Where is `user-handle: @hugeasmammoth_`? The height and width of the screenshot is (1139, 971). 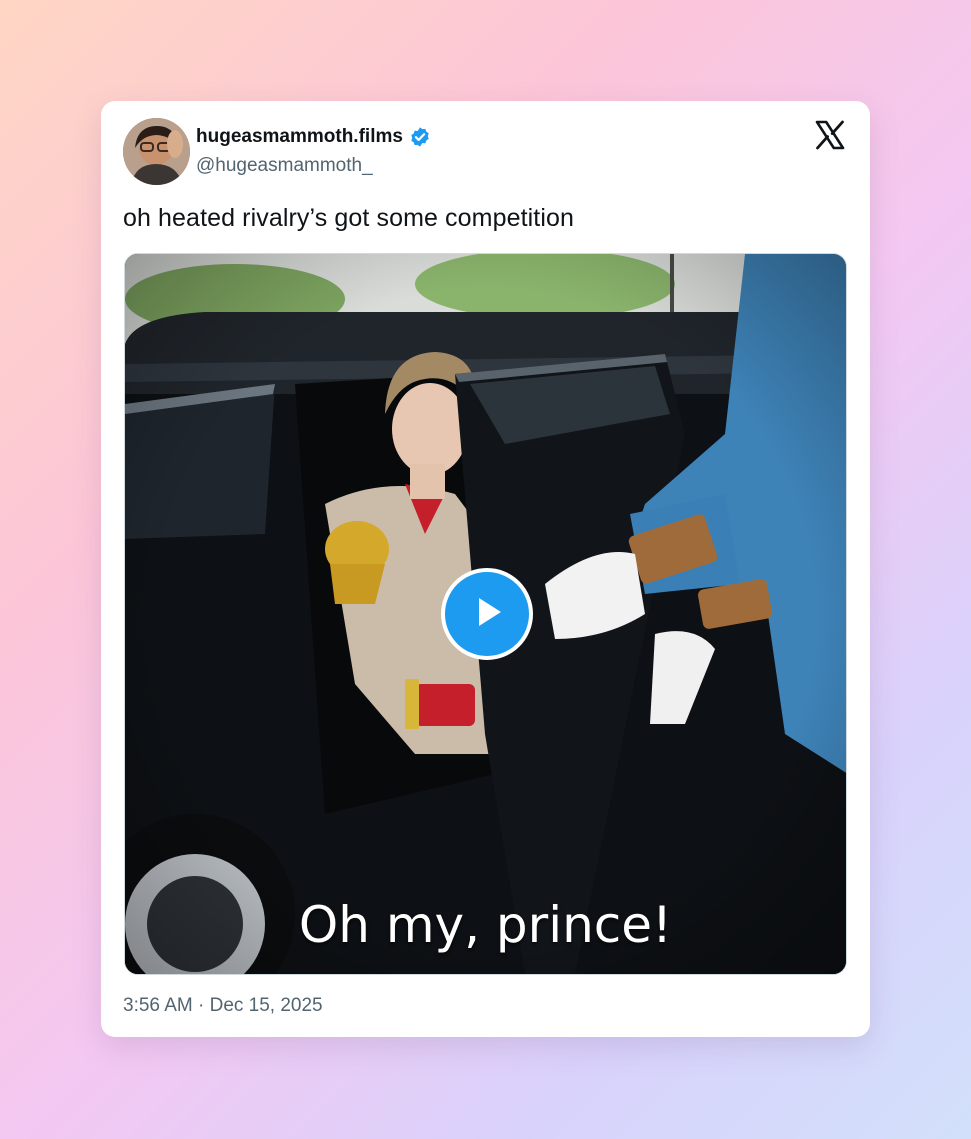
user-handle: @hugeasmammoth_ is located at coordinates (284, 166).